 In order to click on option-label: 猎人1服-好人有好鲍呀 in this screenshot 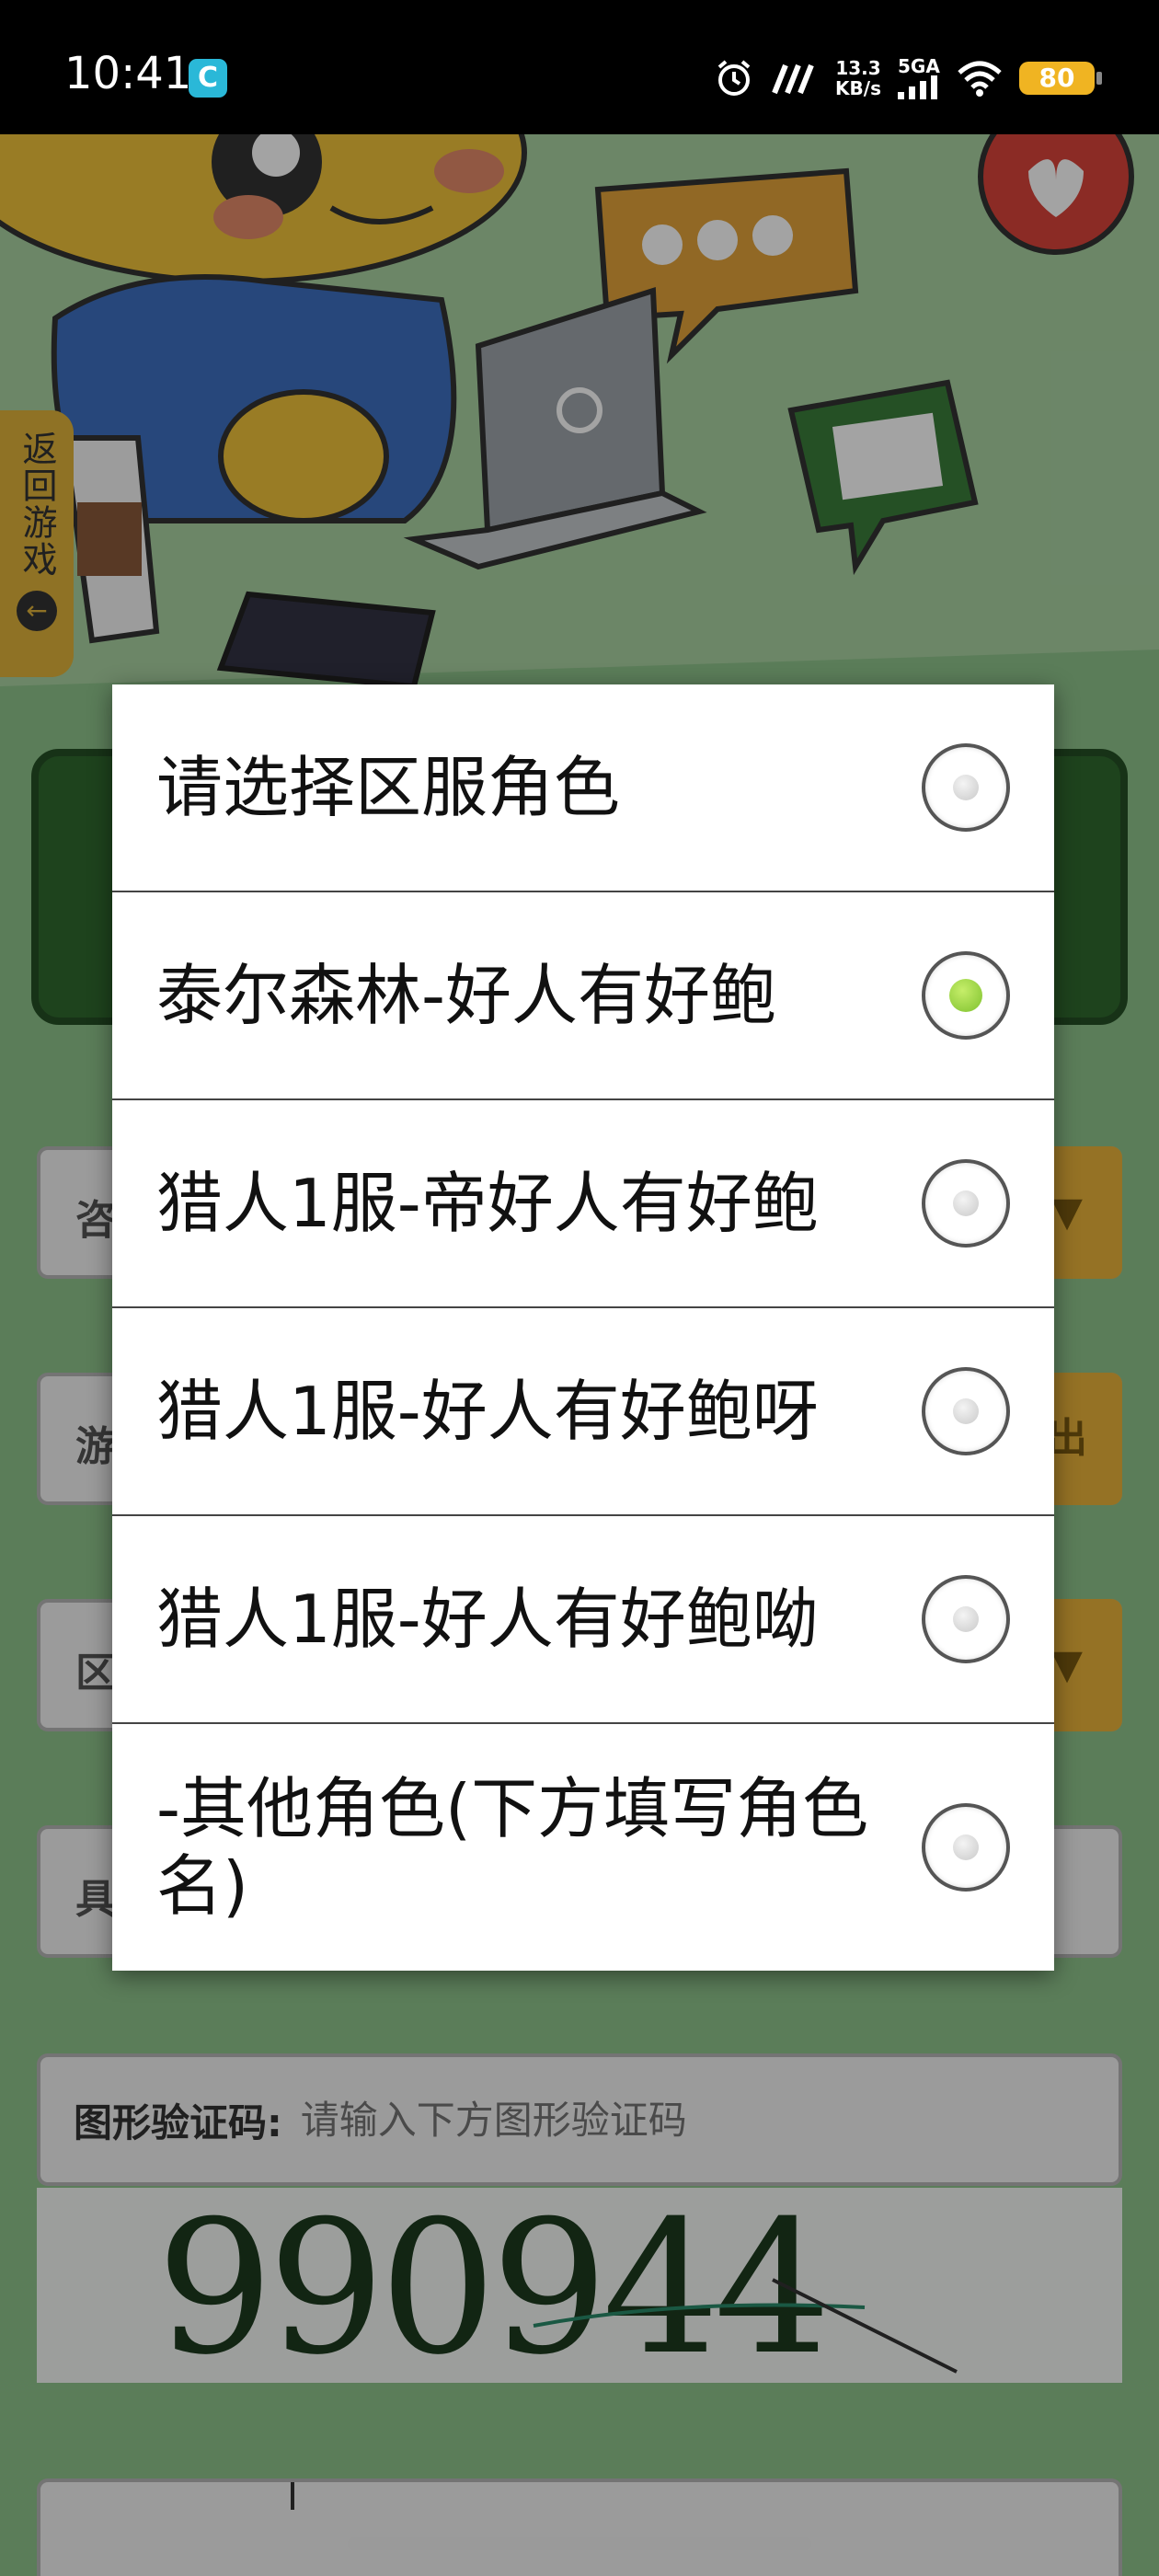, I will do `click(487, 1411)`.